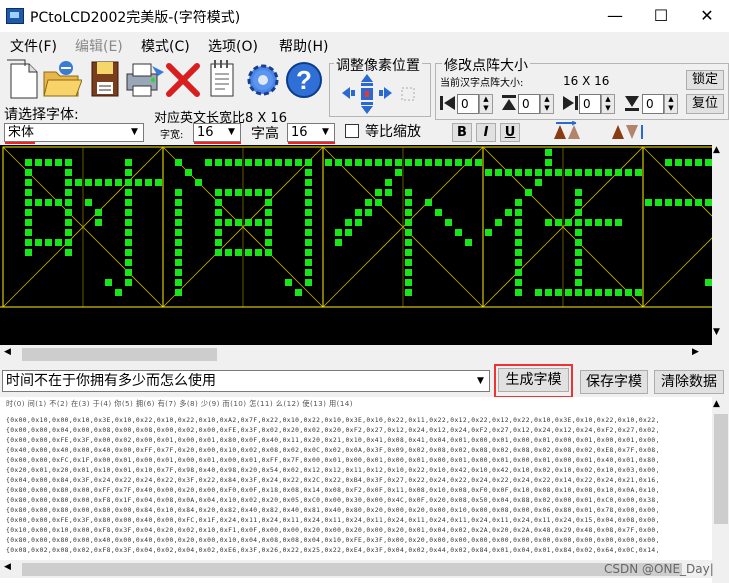 This screenshot has height=583, width=729. I want to click on rotate-icon, so click(408, 94).